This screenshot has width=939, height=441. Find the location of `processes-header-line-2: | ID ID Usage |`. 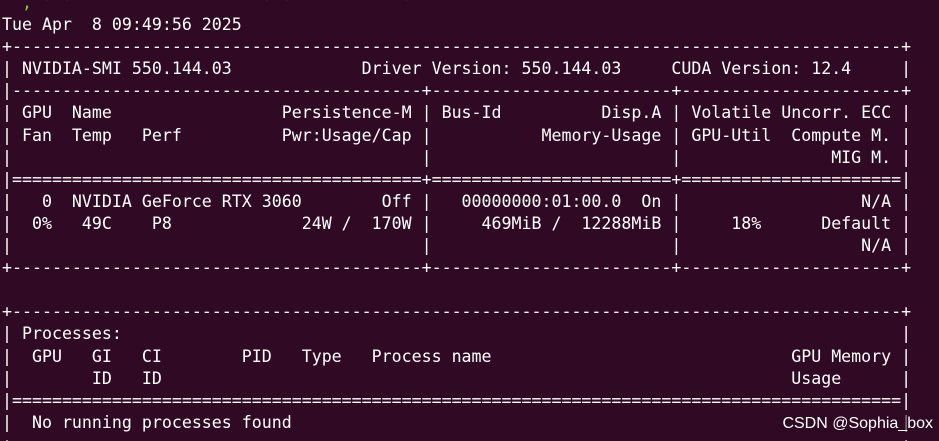

processes-header-line-2: | ID ID Usage | is located at coordinates (457, 378).